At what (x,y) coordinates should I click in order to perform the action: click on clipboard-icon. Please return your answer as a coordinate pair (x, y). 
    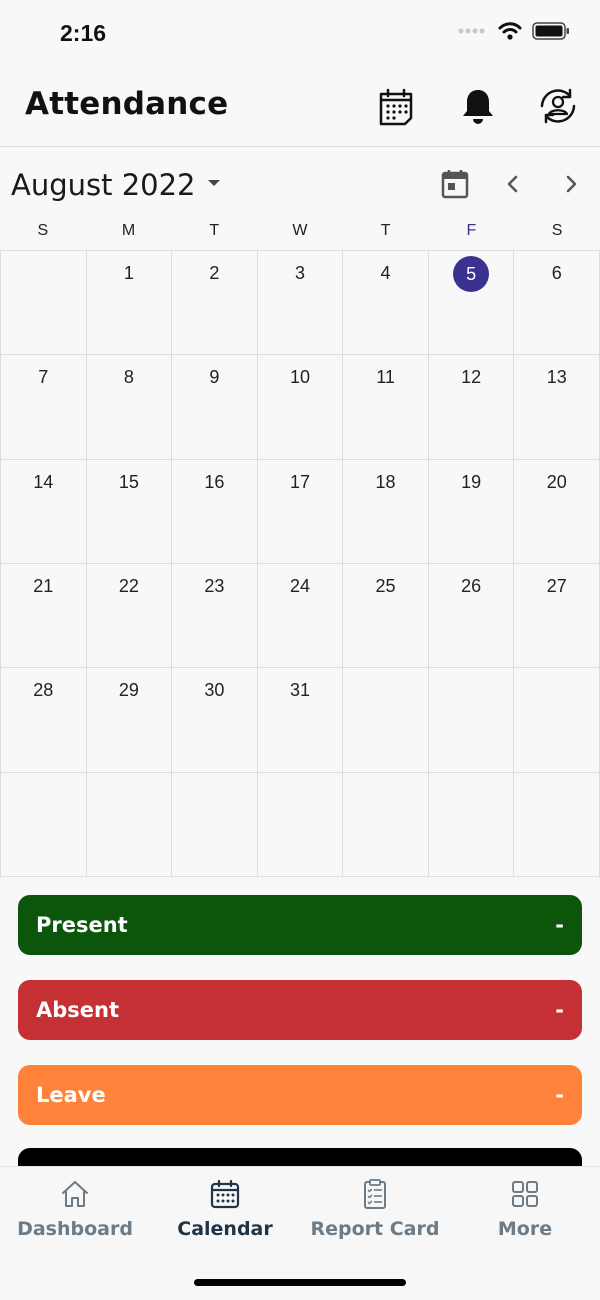
    Looking at the image, I should click on (375, 1194).